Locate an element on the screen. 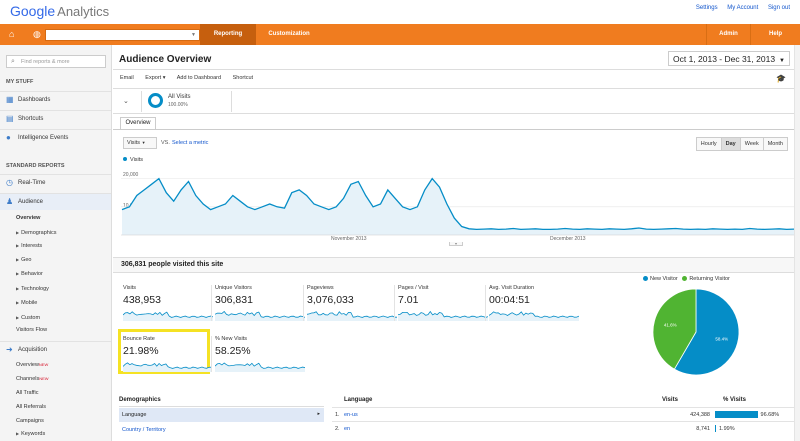  sidebar-item-audience: ♟ Audience is located at coordinates (55, 201).